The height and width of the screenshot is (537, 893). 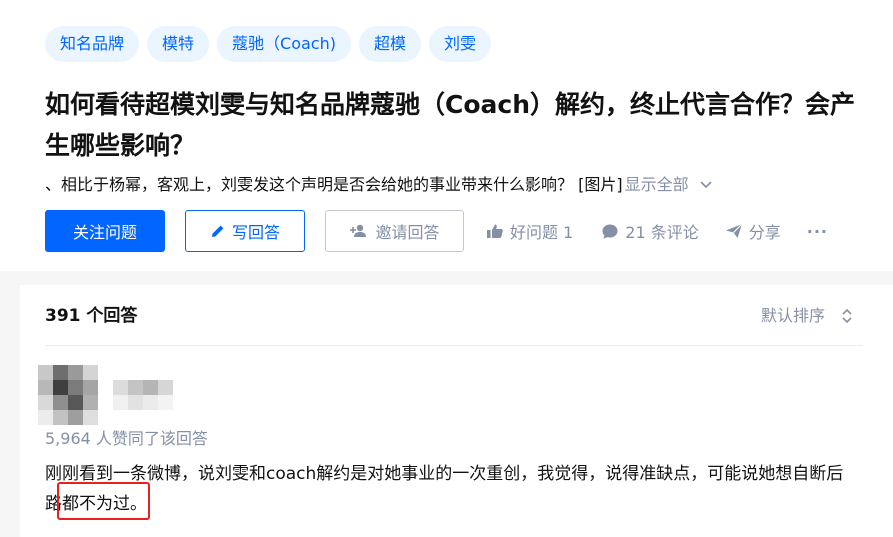 What do you see at coordinates (792, 315) in the screenshot?
I see `sort-label: 默认排序` at bounding box center [792, 315].